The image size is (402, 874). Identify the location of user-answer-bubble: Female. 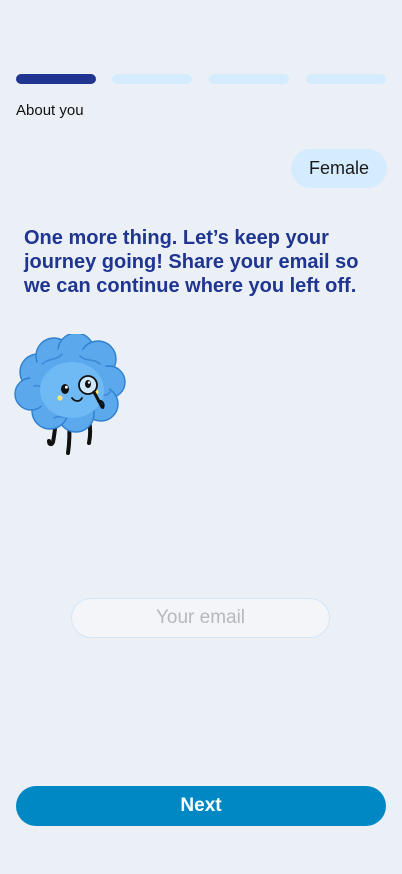
(338, 168).